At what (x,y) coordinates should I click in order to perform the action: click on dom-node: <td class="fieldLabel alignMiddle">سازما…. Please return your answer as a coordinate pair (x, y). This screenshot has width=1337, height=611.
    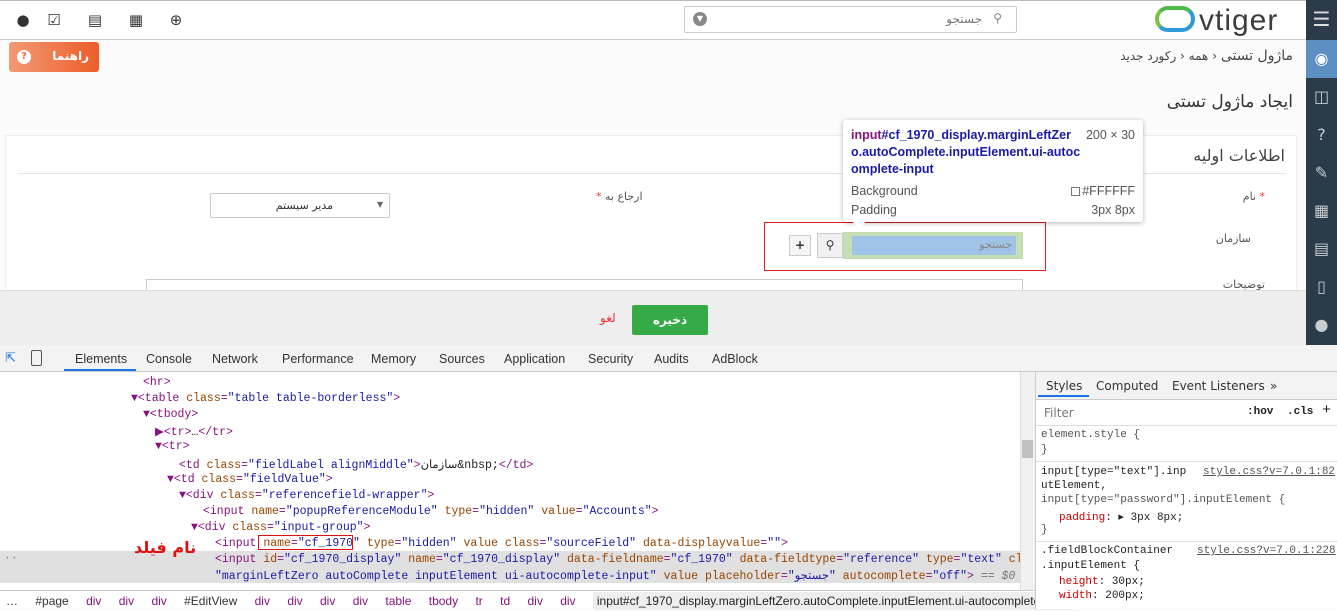
    Looking at the image, I should click on (356, 464).